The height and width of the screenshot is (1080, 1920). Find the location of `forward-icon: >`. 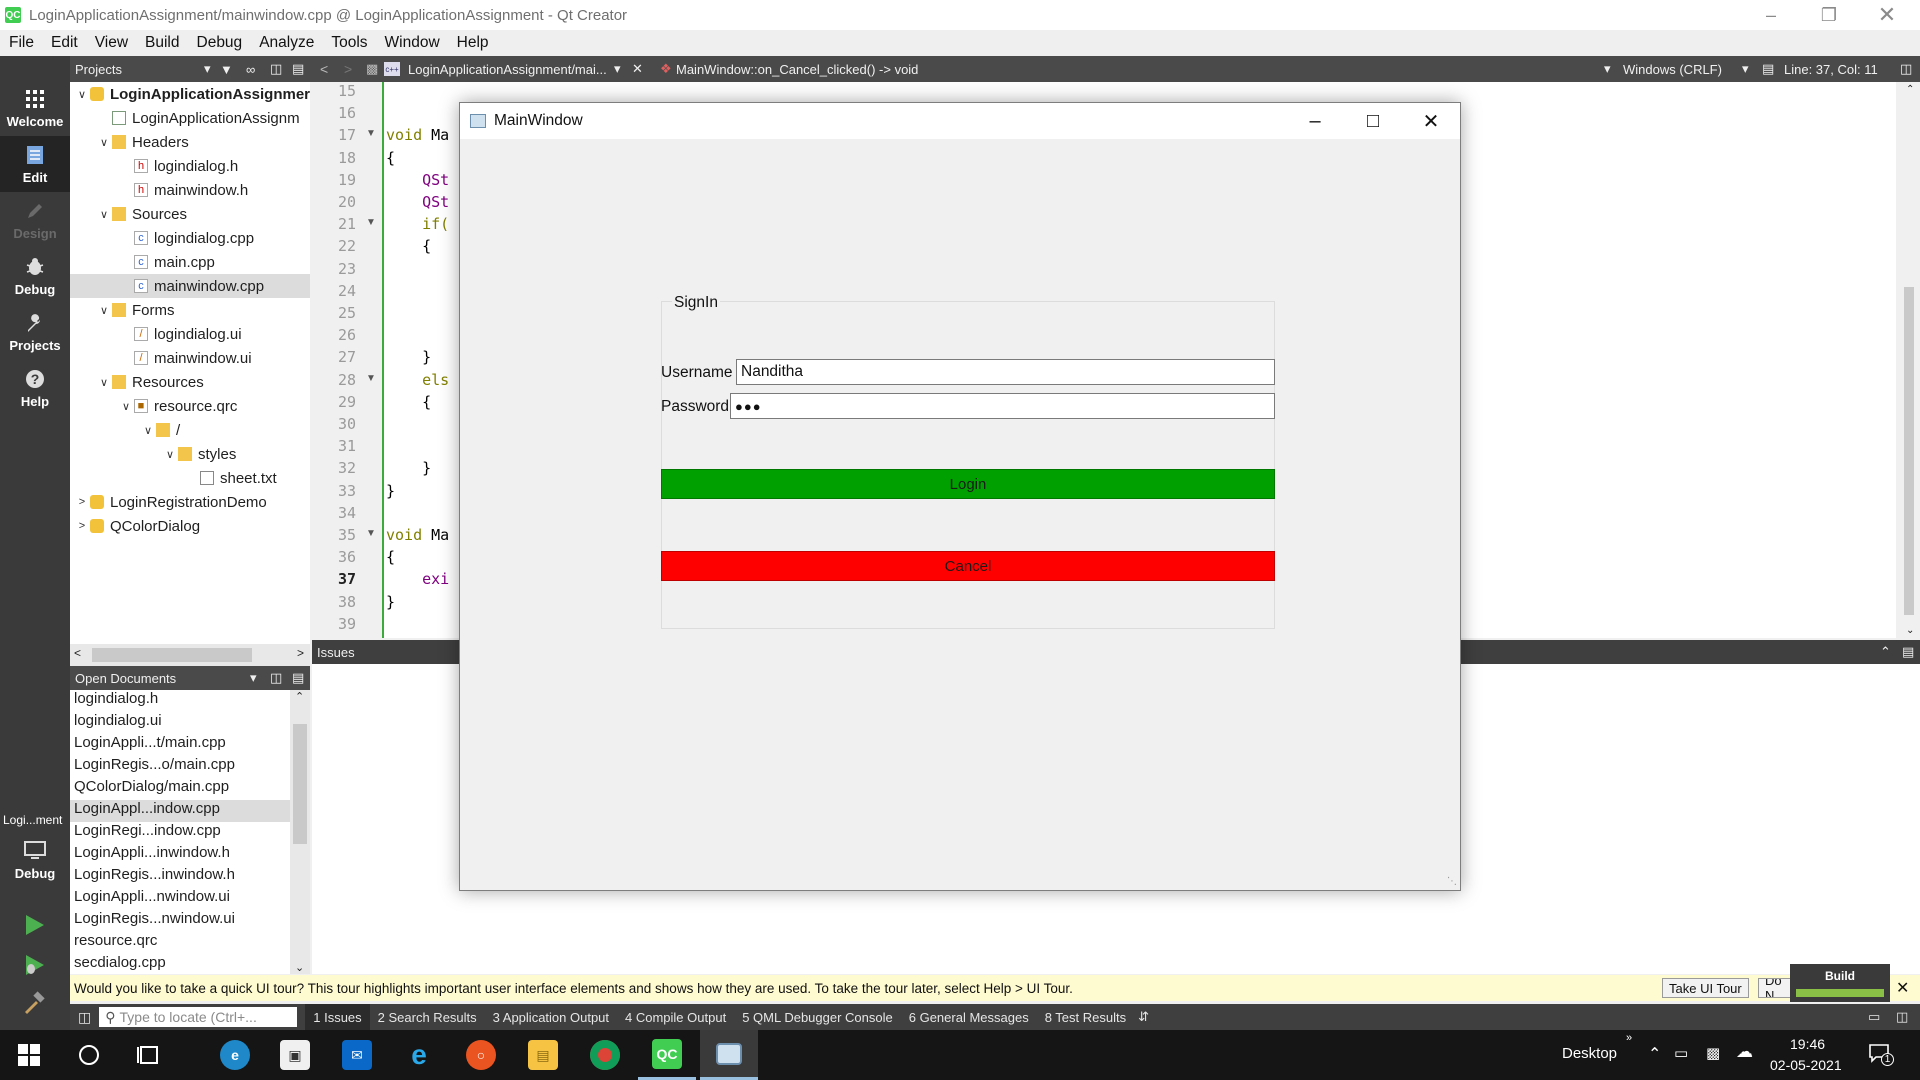

forward-icon: > is located at coordinates (348, 69).